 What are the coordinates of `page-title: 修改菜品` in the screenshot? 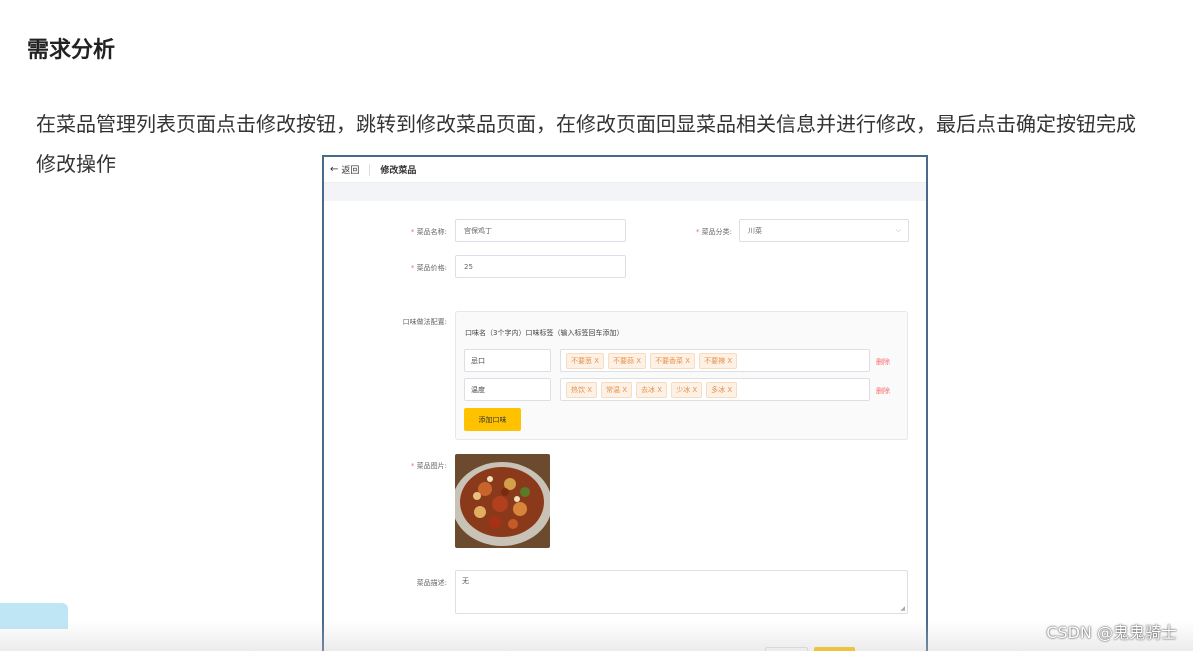 It's located at (398, 171).